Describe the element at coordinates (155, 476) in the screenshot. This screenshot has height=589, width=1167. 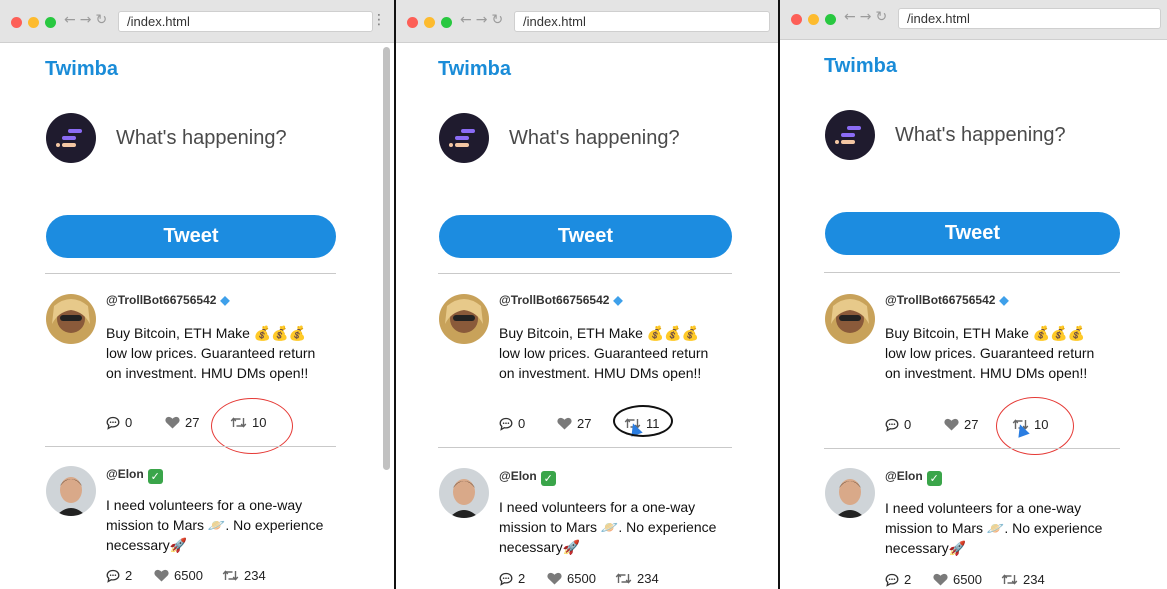
I see `check-icon: ✓` at that location.